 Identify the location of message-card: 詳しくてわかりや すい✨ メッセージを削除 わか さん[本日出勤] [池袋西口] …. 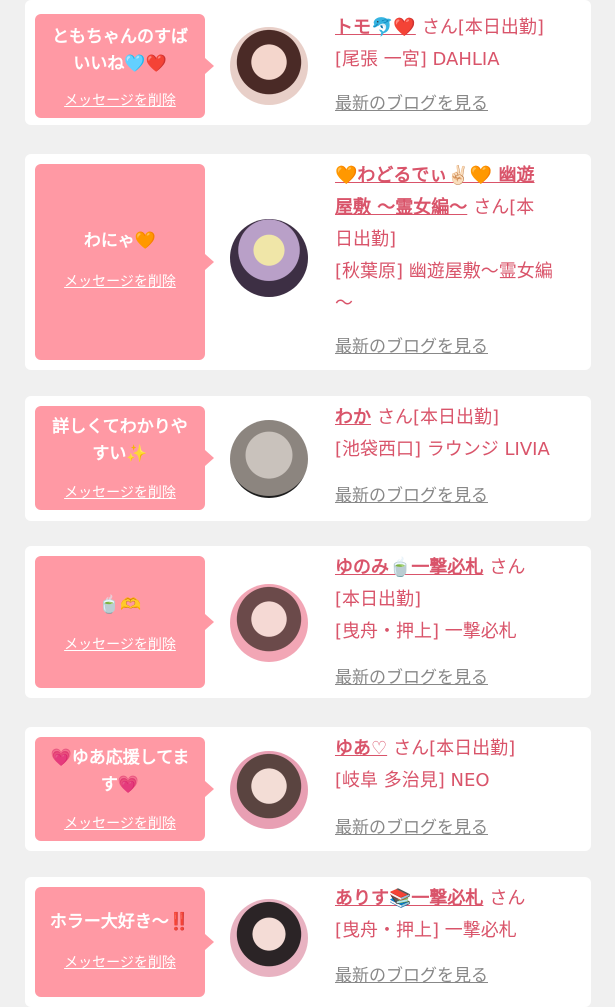
(308, 458).